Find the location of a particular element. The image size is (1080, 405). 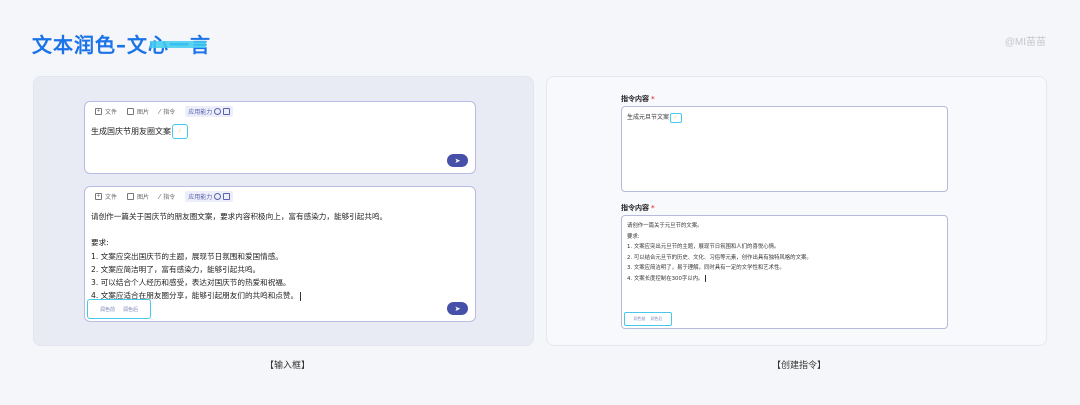

field-line: 请创作一篇关于元旦节的文案。 is located at coordinates (665, 226).